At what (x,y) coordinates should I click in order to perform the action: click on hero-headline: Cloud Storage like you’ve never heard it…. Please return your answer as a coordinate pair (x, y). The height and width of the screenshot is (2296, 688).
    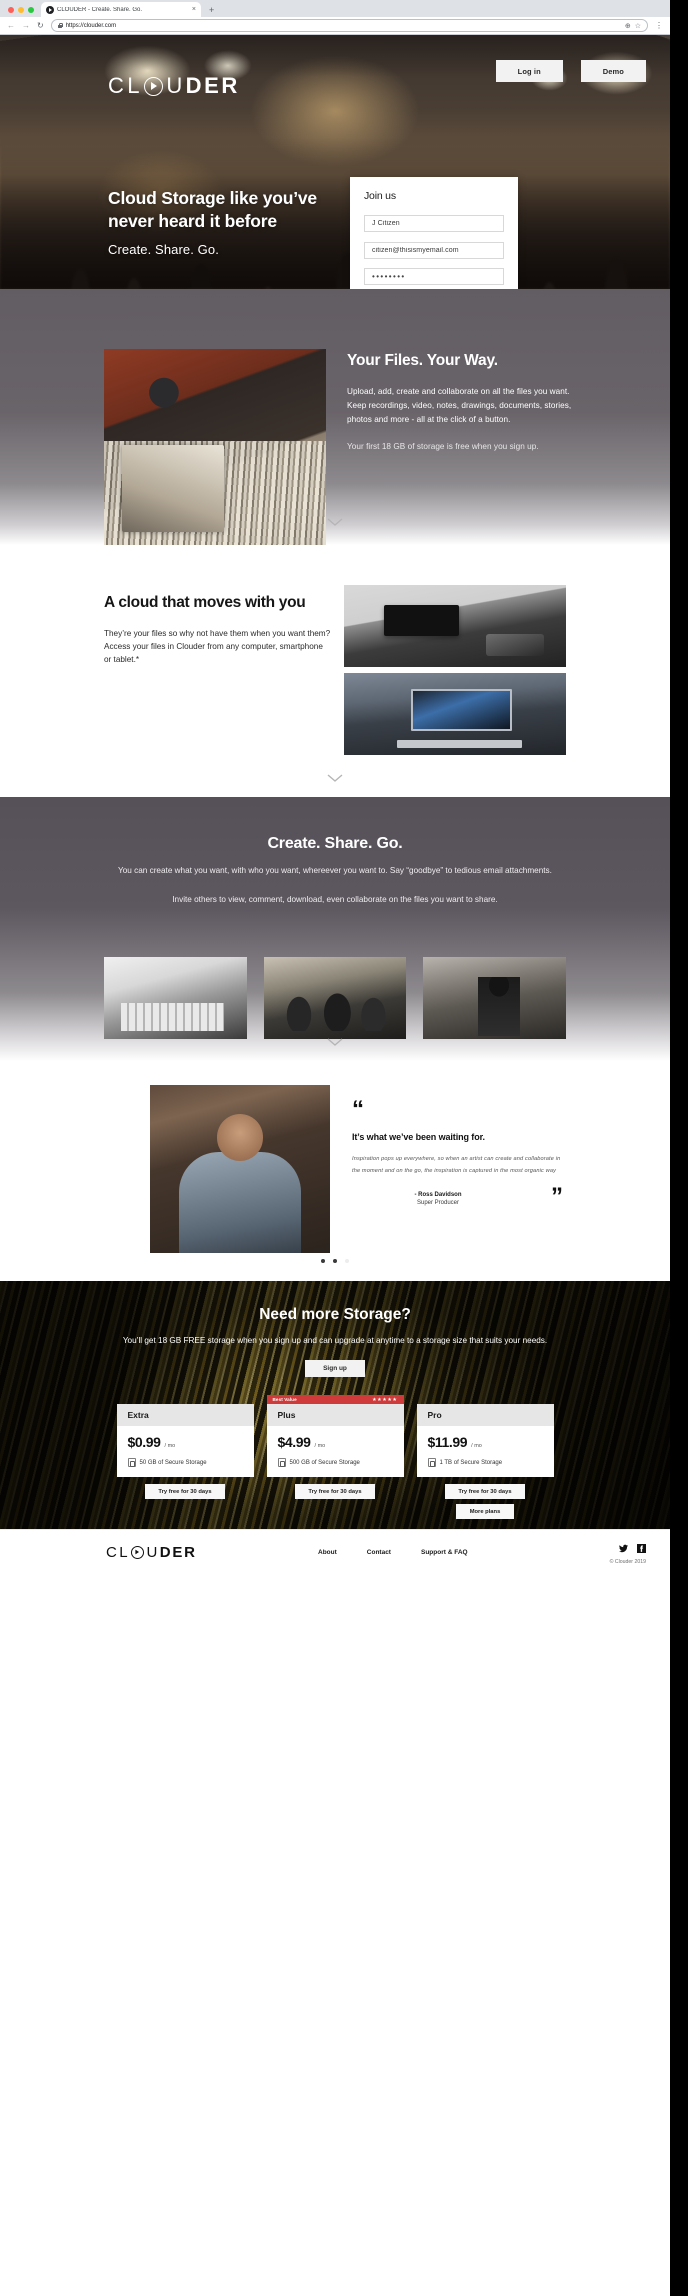
    Looking at the image, I should click on (212, 210).